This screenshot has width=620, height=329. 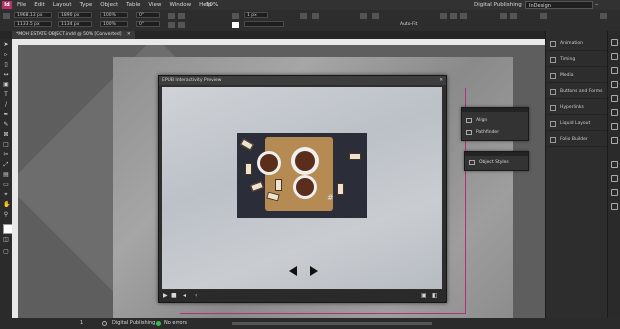 What do you see at coordinates (235, 16) in the screenshot?
I see `fill-swatch-icon` at bounding box center [235, 16].